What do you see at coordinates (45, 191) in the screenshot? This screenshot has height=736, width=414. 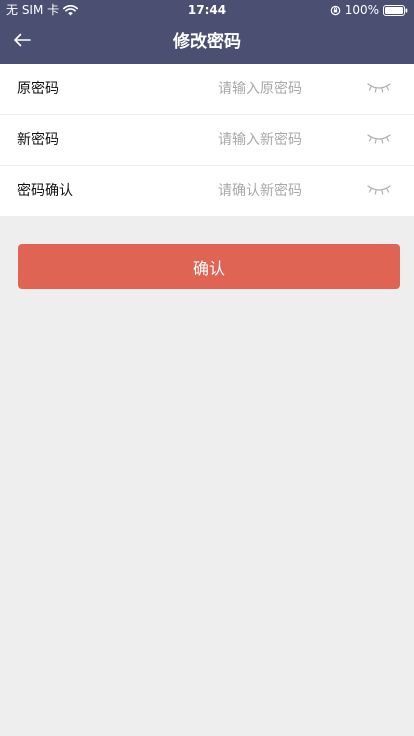 I see `confirm-password-label: 密码确认` at bounding box center [45, 191].